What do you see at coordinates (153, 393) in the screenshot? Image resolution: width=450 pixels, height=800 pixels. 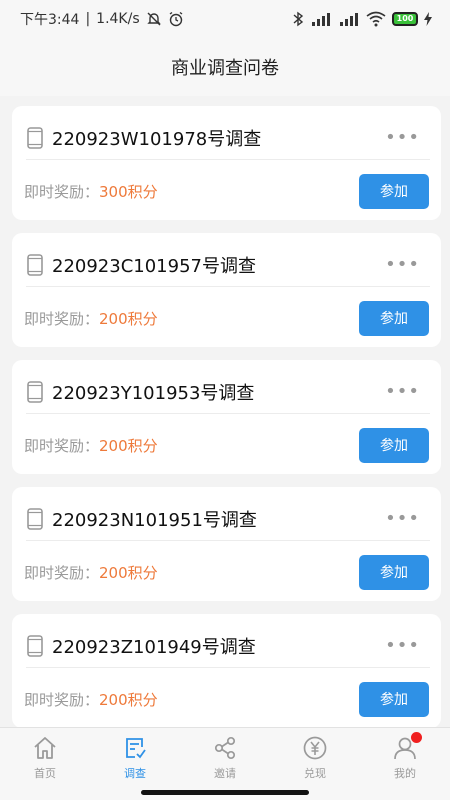 I see `survey-title: 220923Y101953号调查` at bounding box center [153, 393].